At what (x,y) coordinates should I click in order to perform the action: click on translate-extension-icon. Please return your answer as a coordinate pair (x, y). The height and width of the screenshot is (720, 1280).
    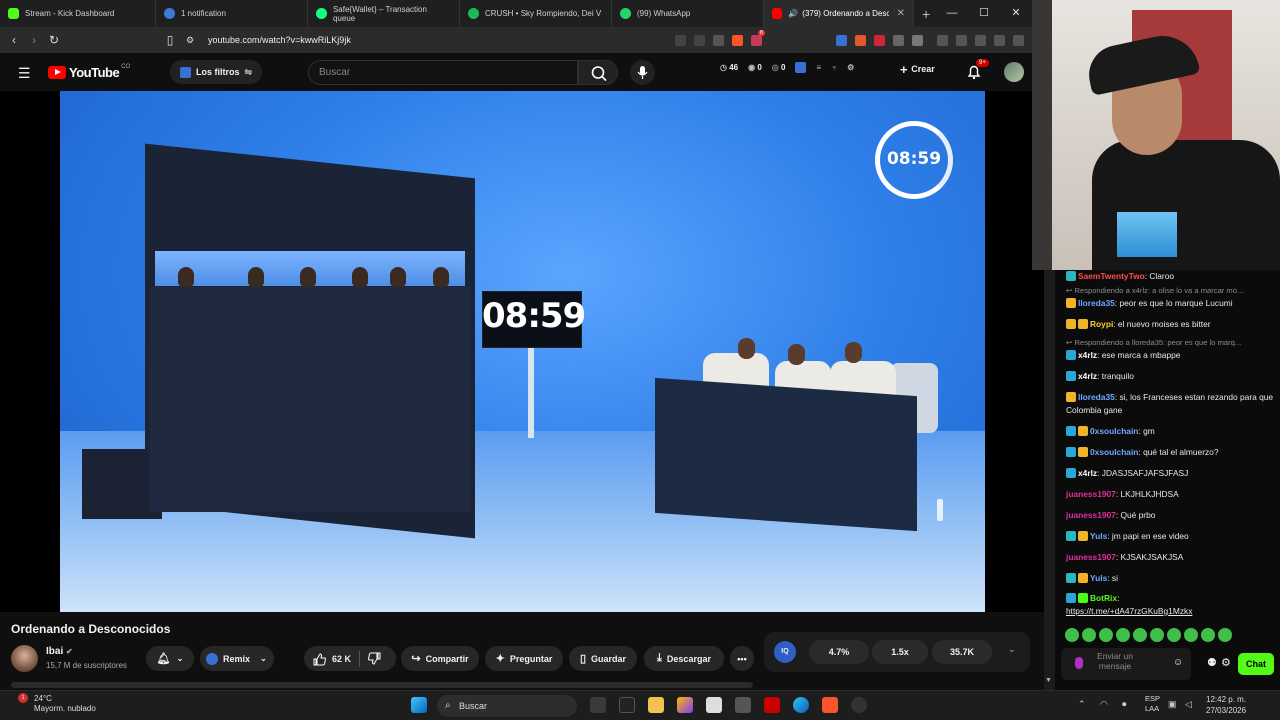
    Looking at the image, I should click on (841, 40).